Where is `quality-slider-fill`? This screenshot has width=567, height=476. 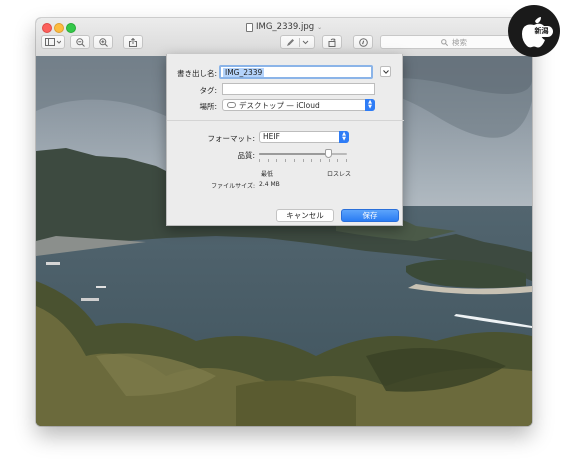 quality-slider-fill is located at coordinates (293, 154).